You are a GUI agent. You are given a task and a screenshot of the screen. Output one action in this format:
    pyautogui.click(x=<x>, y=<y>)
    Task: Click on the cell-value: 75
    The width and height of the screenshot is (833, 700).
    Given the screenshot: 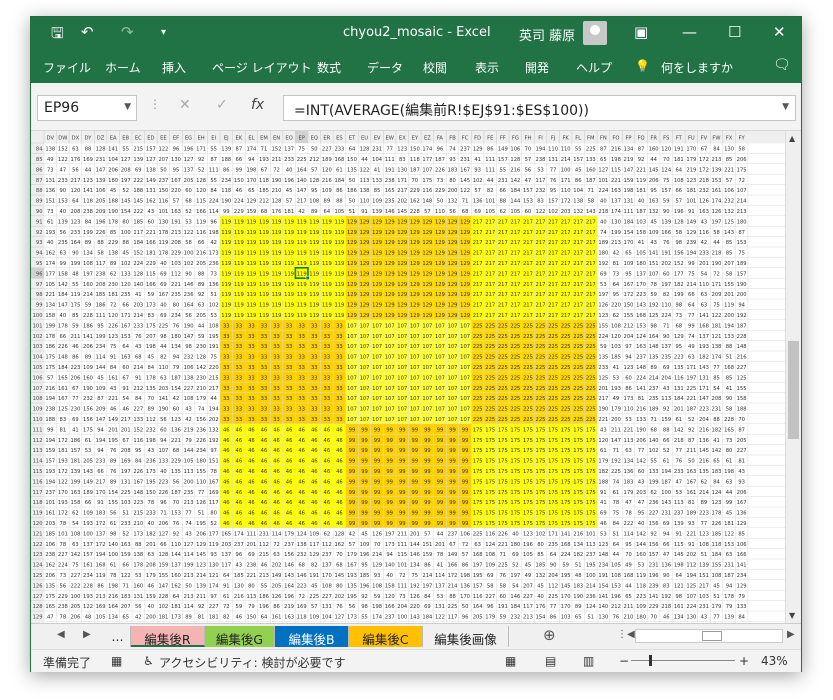 What is the action you would take?
    pyautogui.click(x=113, y=347)
    